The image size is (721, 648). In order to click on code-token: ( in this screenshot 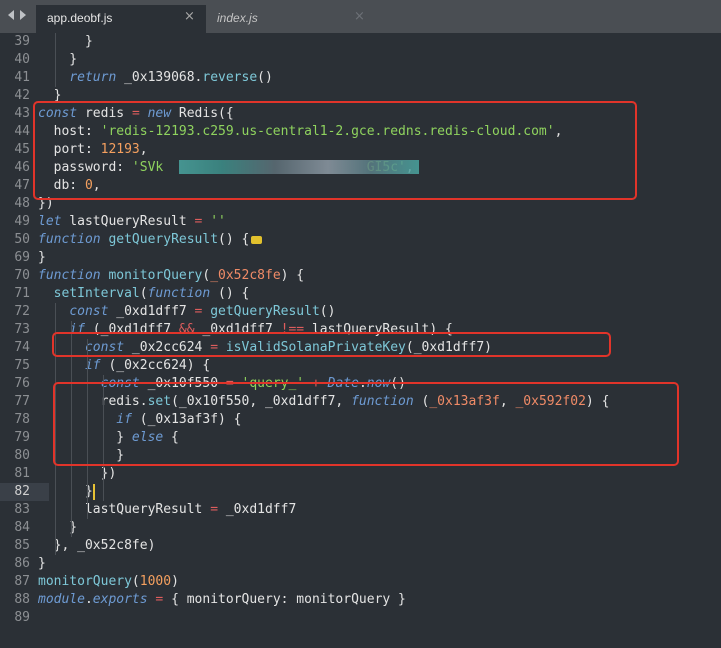, I will do `click(143, 293)`.